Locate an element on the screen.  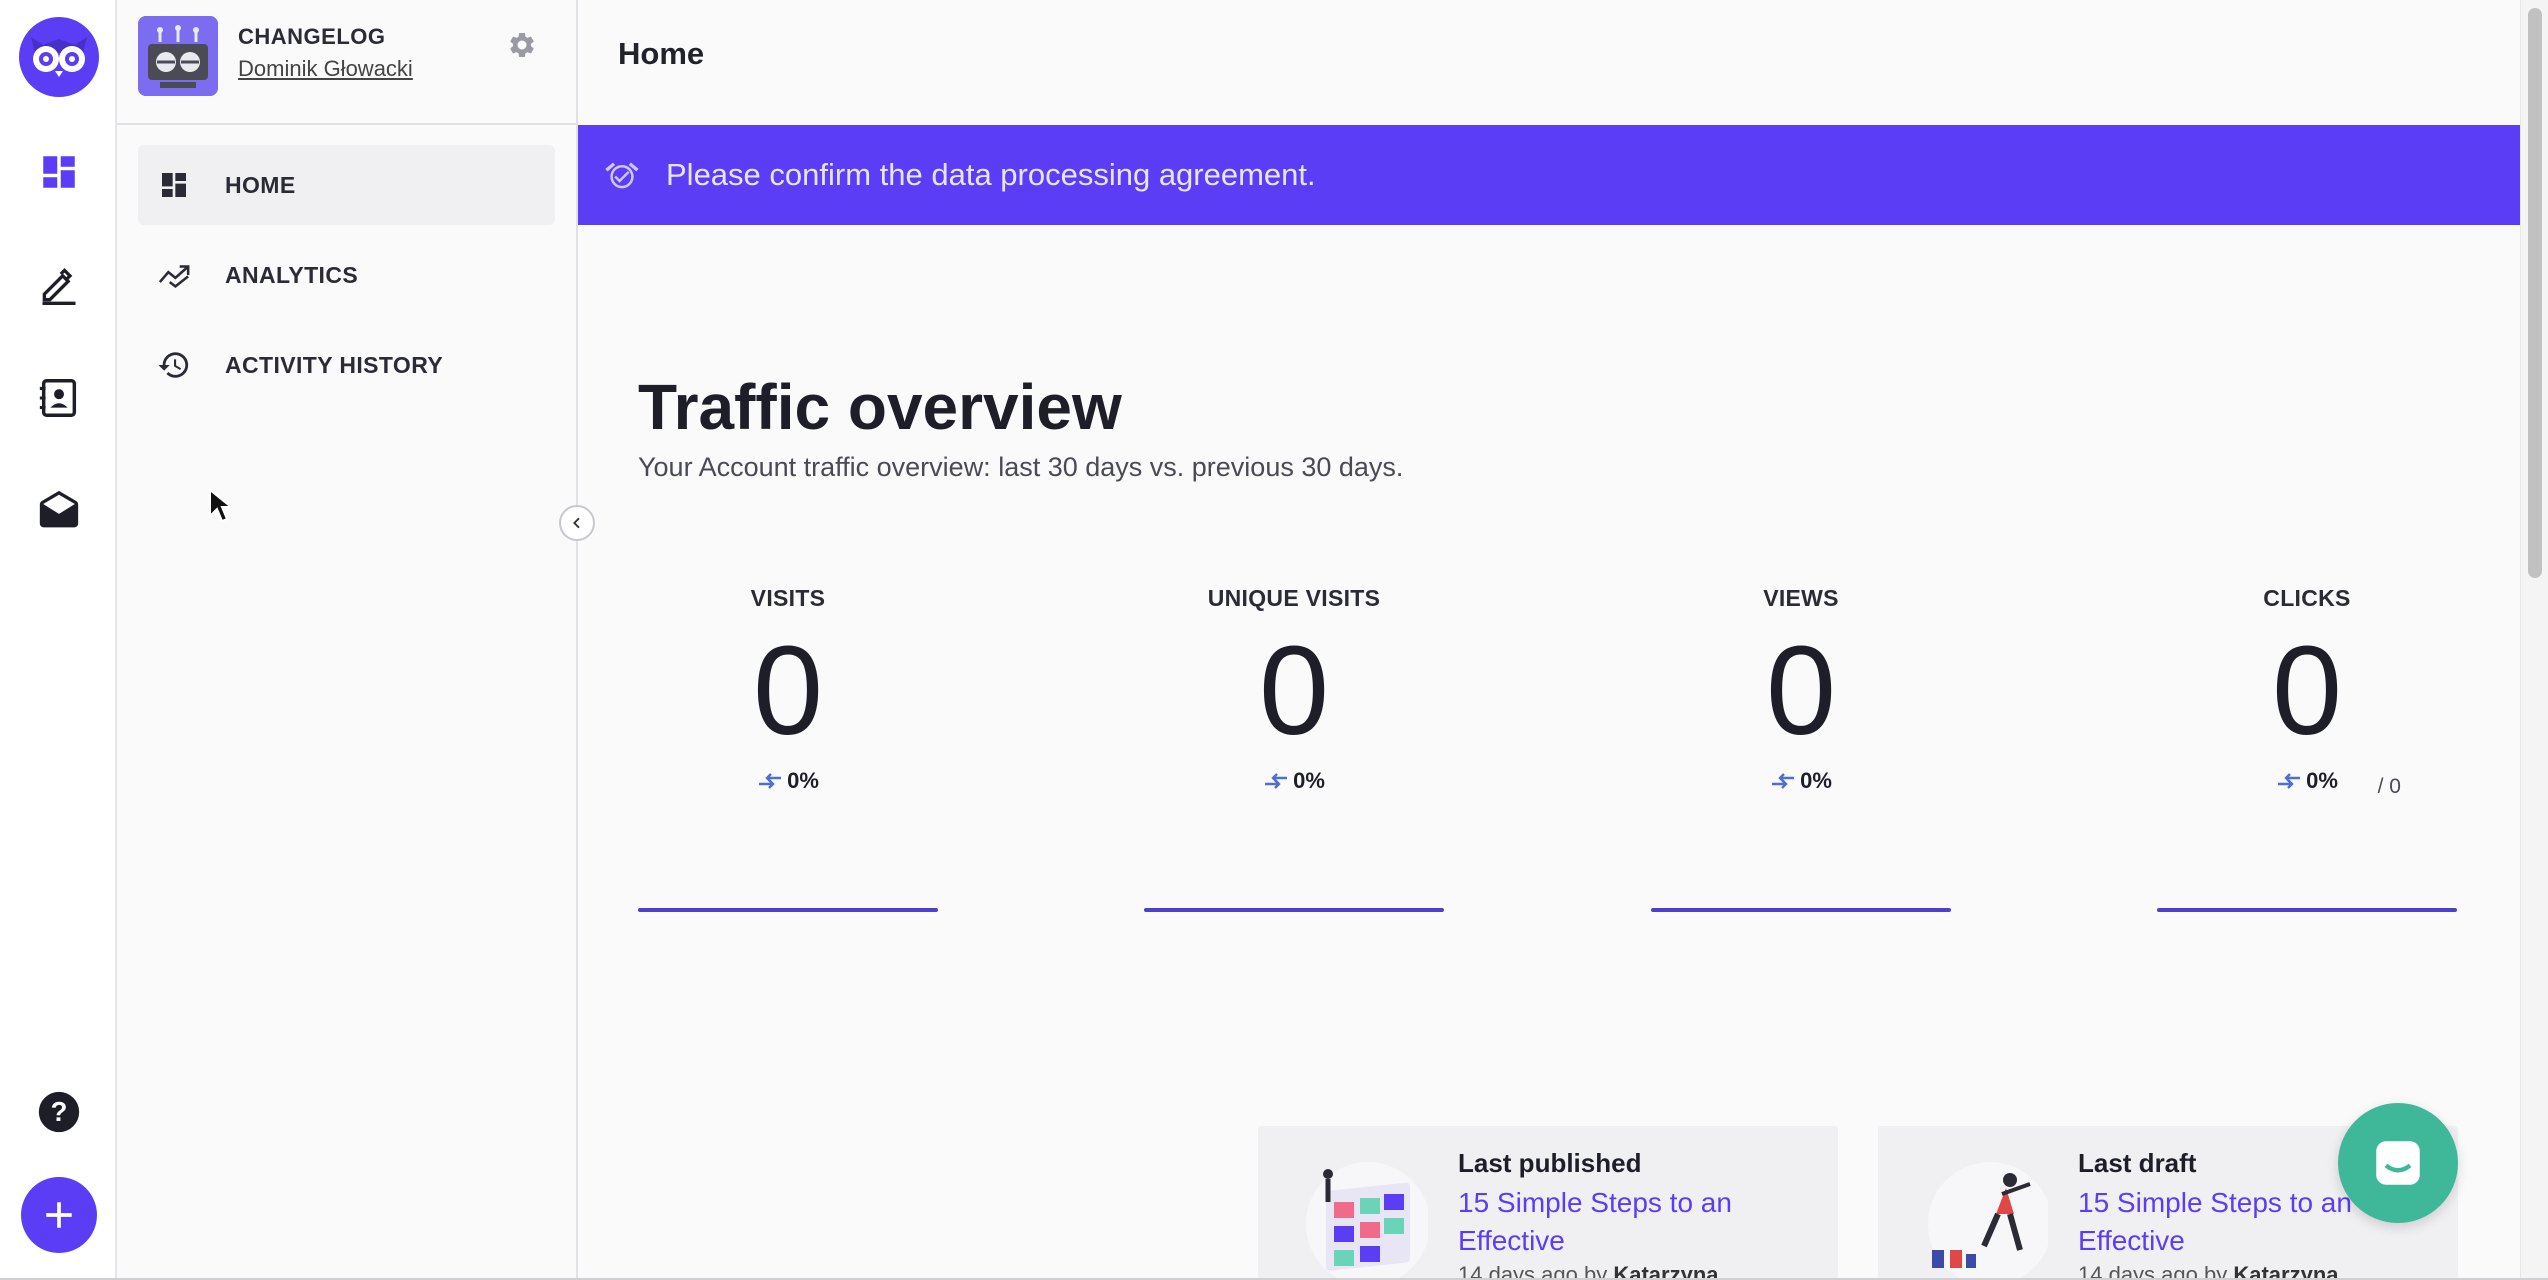
stat-label: CLICKS is located at coordinates (2307, 598).